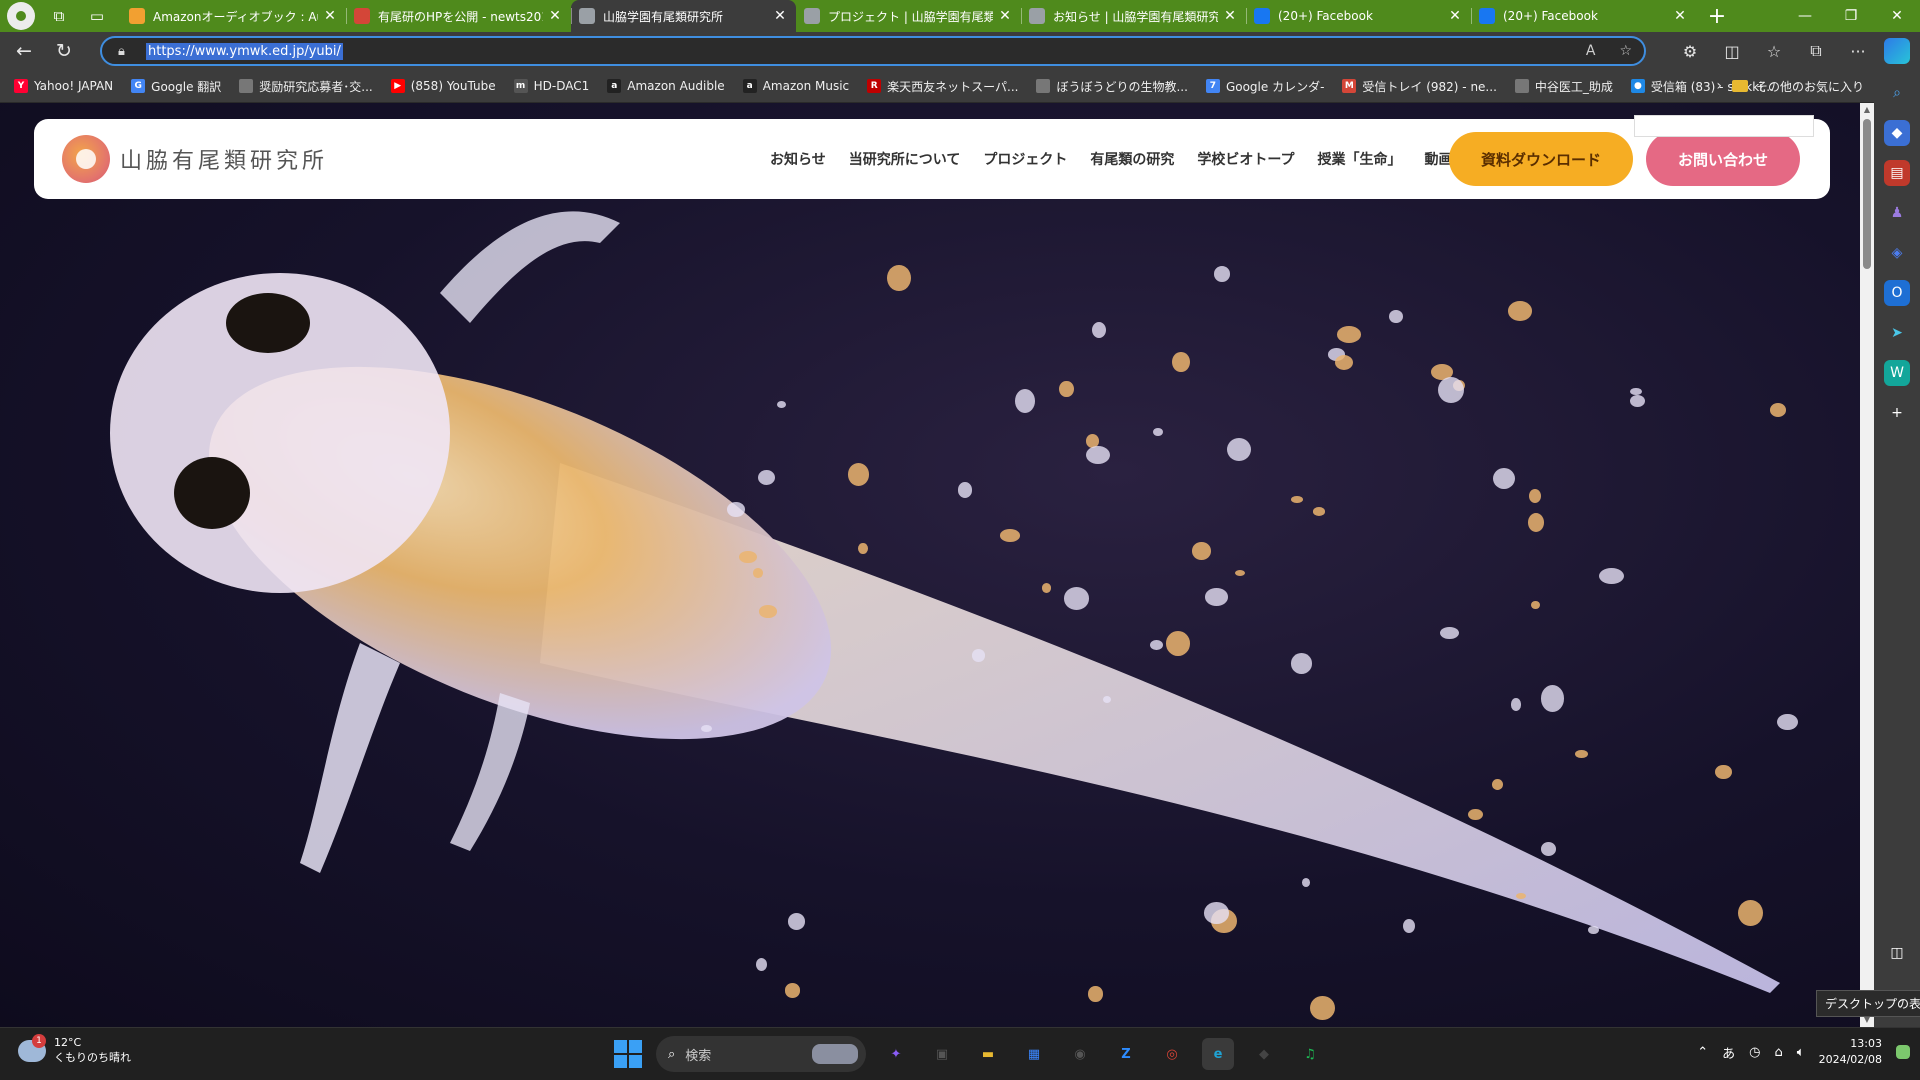  I want to click on tools-icon: ▤, so click(1897, 173).